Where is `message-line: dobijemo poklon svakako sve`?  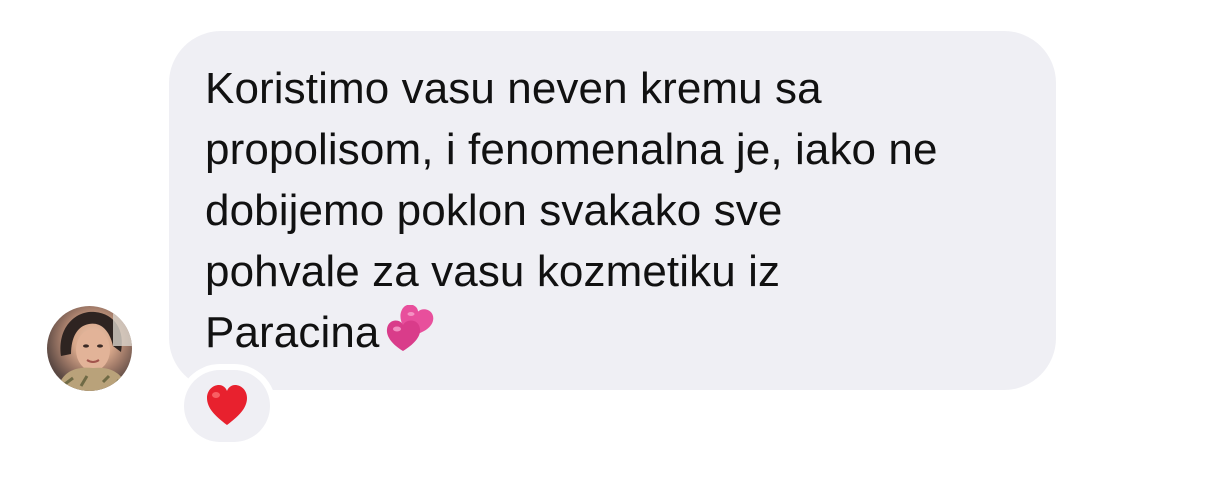
message-line: dobijemo poklon svakako sve is located at coordinates (494, 210).